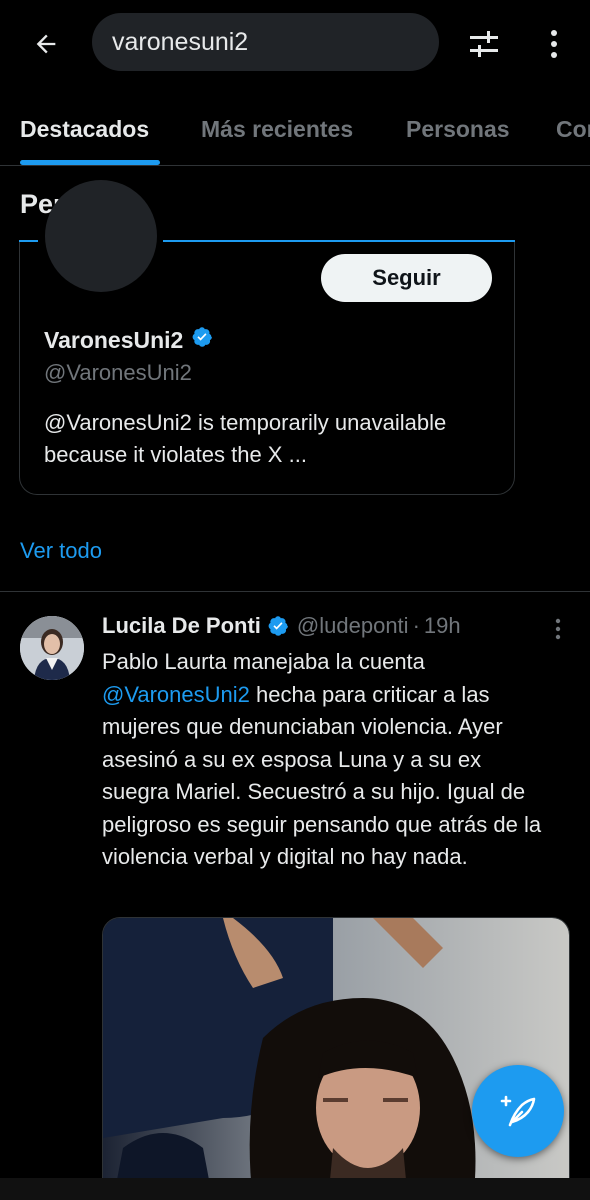 The width and height of the screenshot is (590, 1200). What do you see at coordinates (118, 372) in the screenshot?
I see `user-handle: @VaronesUni2` at bounding box center [118, 372].